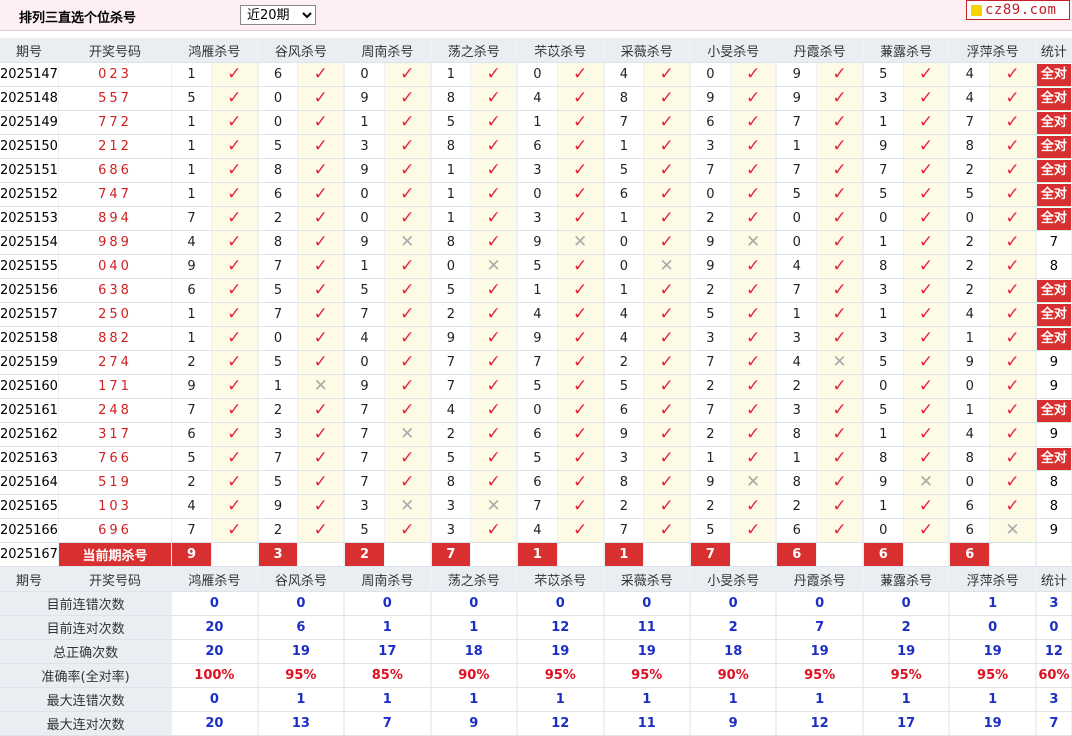 This screenshot has width=1072, height=736. What do you see at coordinates (115, 50) in the screenshot?
I see `header-draw: 开奖号码` at bounding box center [115, 50].